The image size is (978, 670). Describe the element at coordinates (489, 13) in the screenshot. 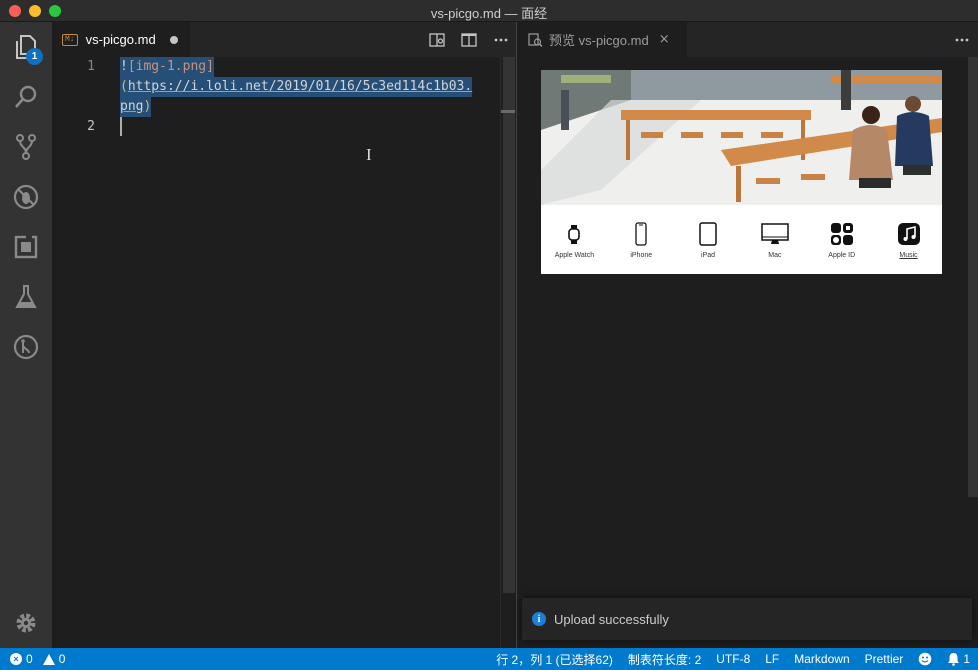

I see `window-title: vs-picgo.md — 面经` at that location.